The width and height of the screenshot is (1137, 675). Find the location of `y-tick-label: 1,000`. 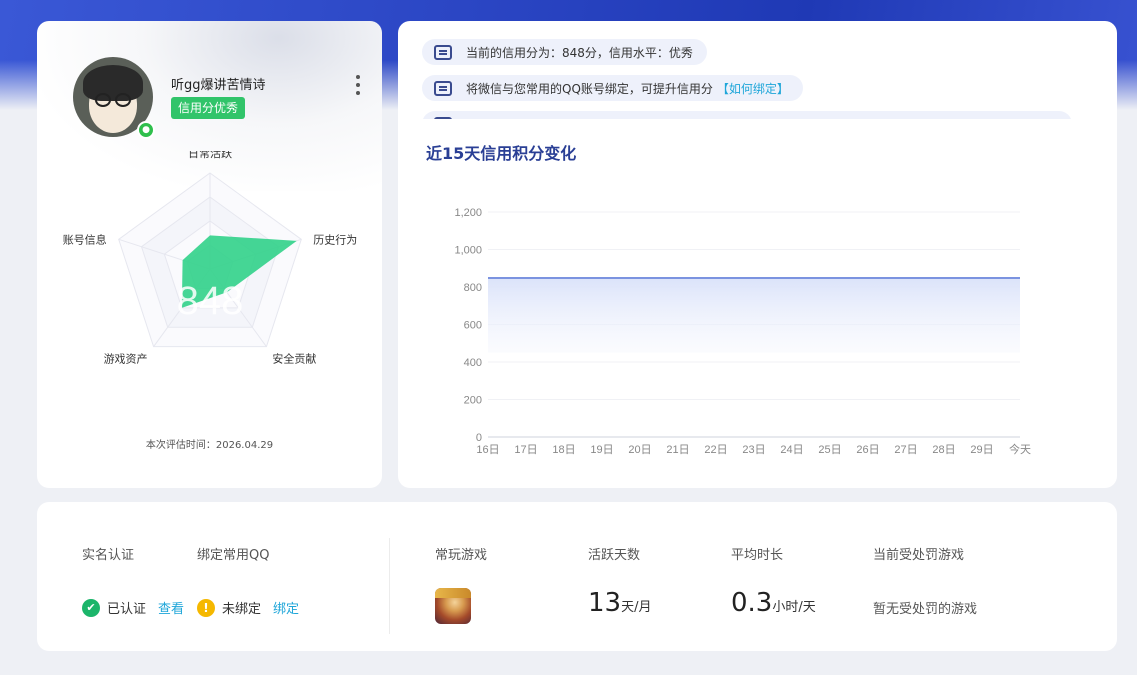

y-tick-label: 1,000 is located at coordinates (468, 251).